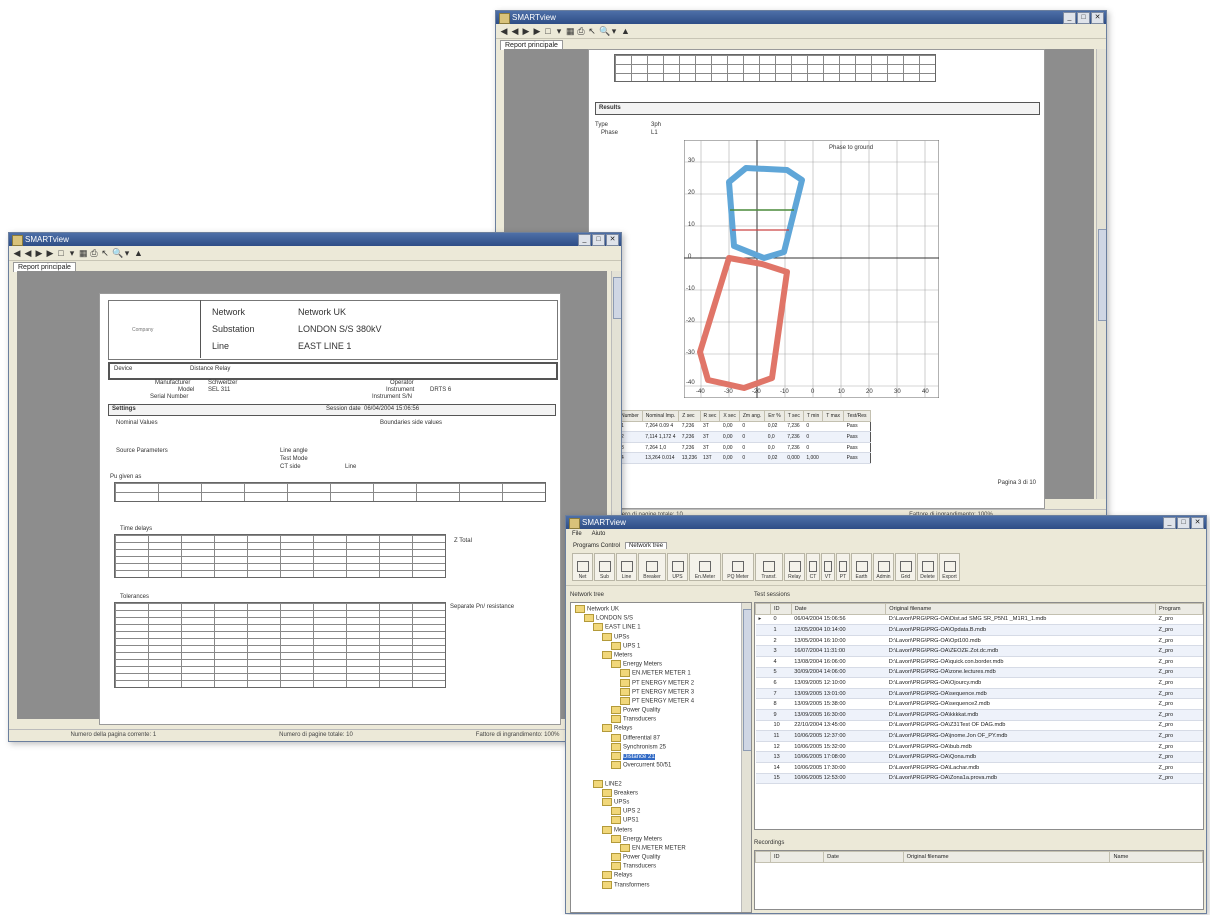 This screenshot has height=915, width=1210. What do you see at coordinates (813, 567) in the screenshot?
I see `add-ct-button: CT` at bounding box center [813, 567].